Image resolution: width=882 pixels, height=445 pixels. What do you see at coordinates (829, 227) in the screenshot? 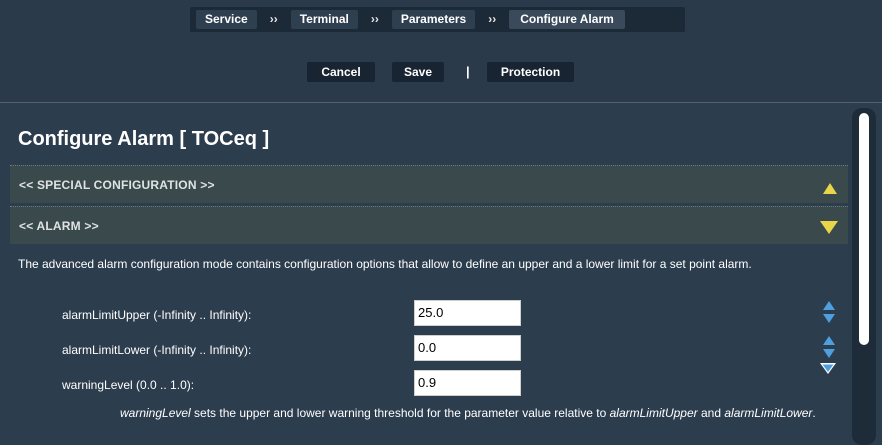
I see `expand-down-arrow-icon` at bounding box center [829, 227].